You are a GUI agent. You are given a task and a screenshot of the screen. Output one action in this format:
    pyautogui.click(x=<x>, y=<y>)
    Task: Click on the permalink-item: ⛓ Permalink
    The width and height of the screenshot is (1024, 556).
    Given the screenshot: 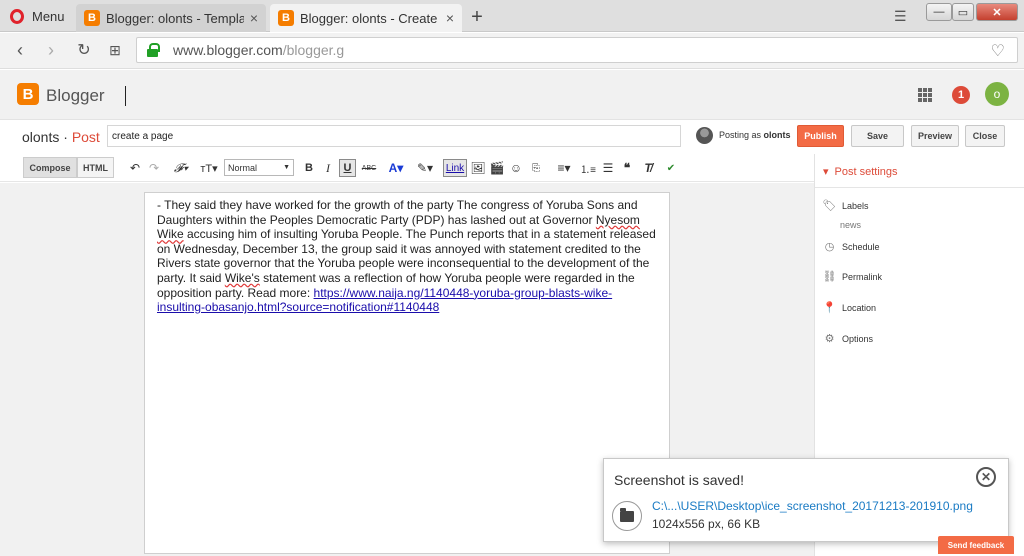 What is the action you would take?
    pyautogui.click(x=852, y=276)
    